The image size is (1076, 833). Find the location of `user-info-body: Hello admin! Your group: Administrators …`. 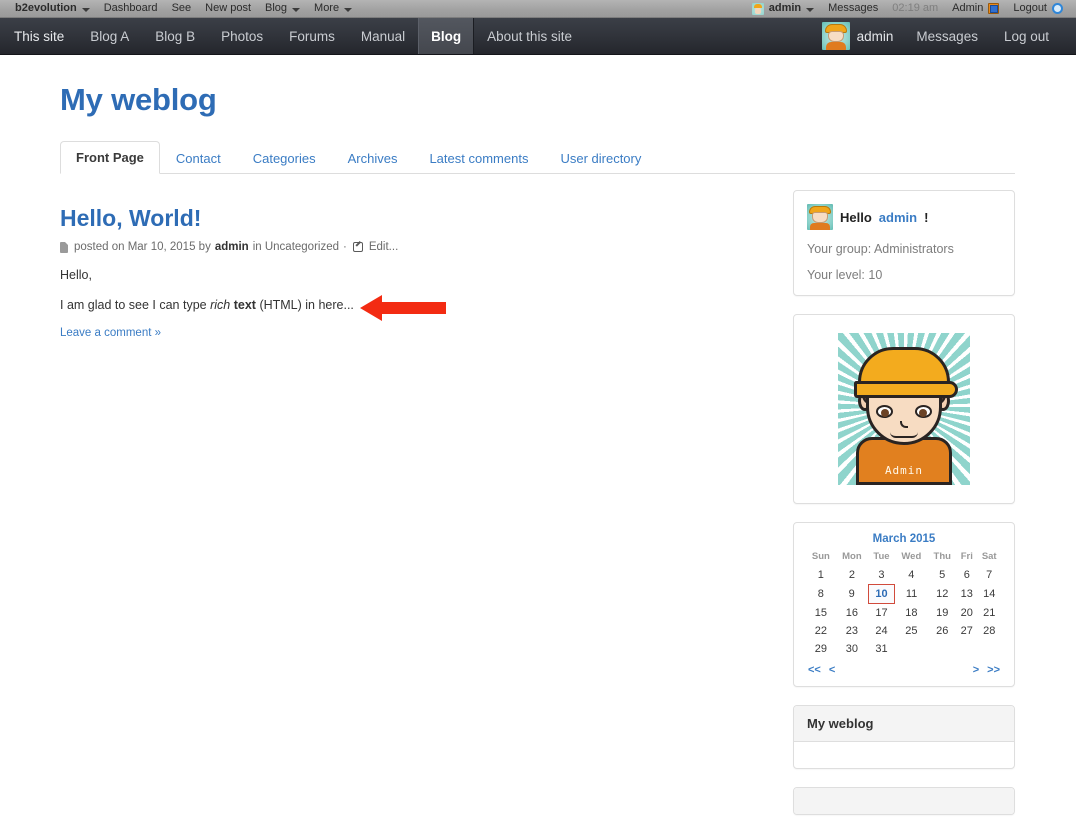

user-info-body: Hello admin! Your group: Administrators … is located at coordinates (904, 243).